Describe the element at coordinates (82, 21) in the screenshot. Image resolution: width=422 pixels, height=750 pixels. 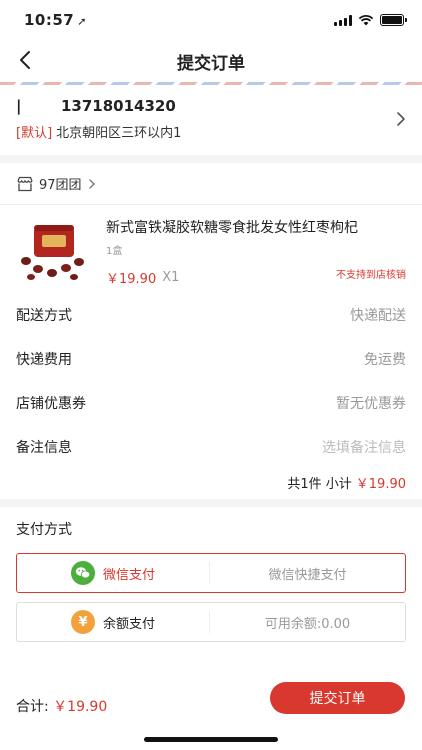
I see `location-icon: ➚` at that location.